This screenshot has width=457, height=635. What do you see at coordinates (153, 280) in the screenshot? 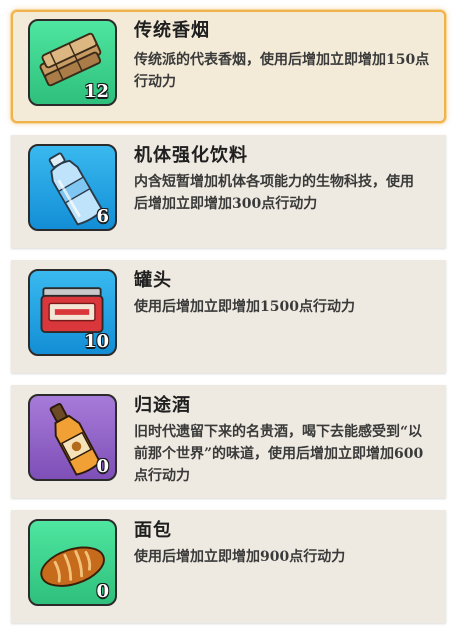
I see `item-name: 罐头` at bounding box center [153, 280].